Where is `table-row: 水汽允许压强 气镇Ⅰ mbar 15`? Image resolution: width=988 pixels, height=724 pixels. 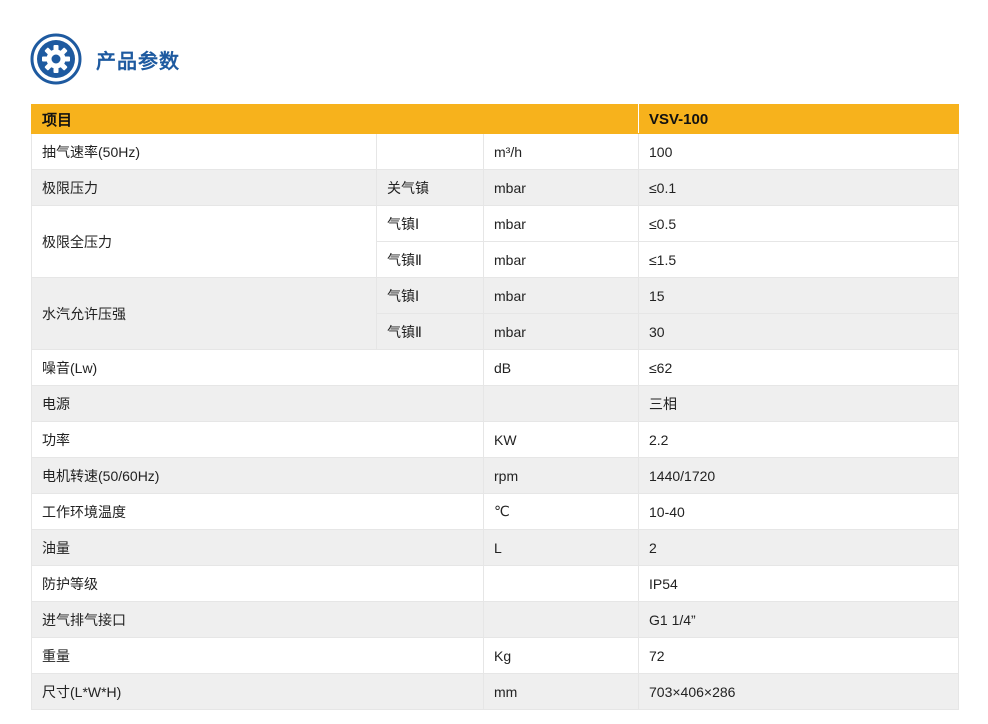
table-row: 水汽允许压强 气镇Ⅰ mbar 15 is located at coordinates (495, 313).